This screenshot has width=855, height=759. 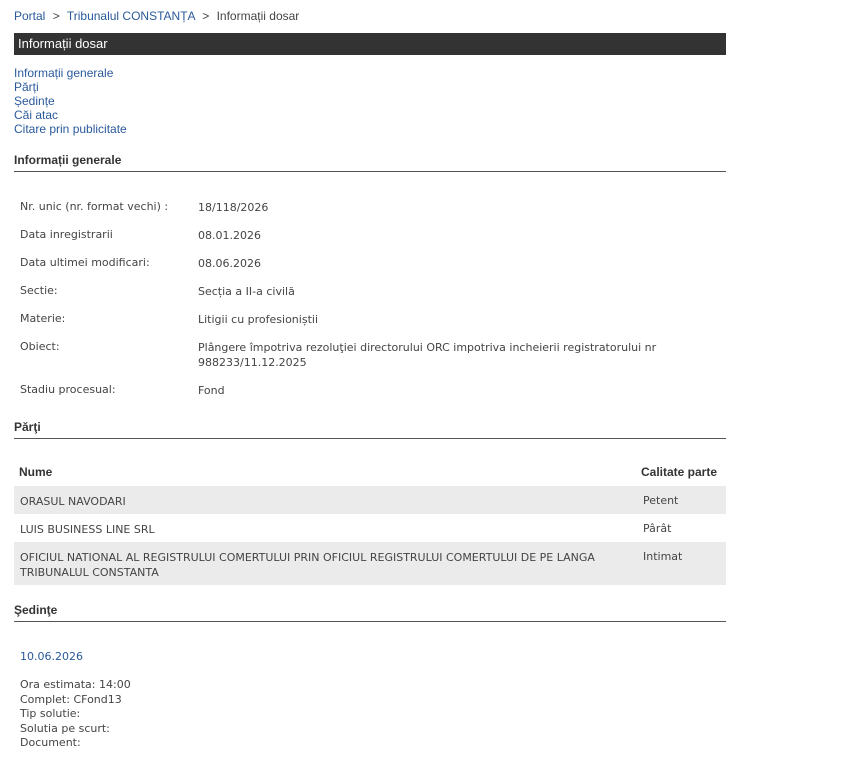 I want to click on parties-table-header: Nume Calitate parte, so click(x=370, y=472).